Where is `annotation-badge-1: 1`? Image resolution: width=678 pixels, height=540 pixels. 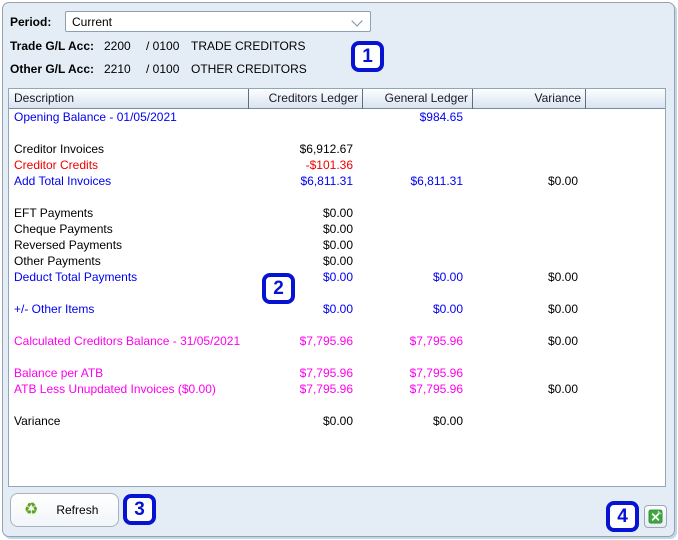 annotation-badge-1: 1 is located at coordinates (367, 56).